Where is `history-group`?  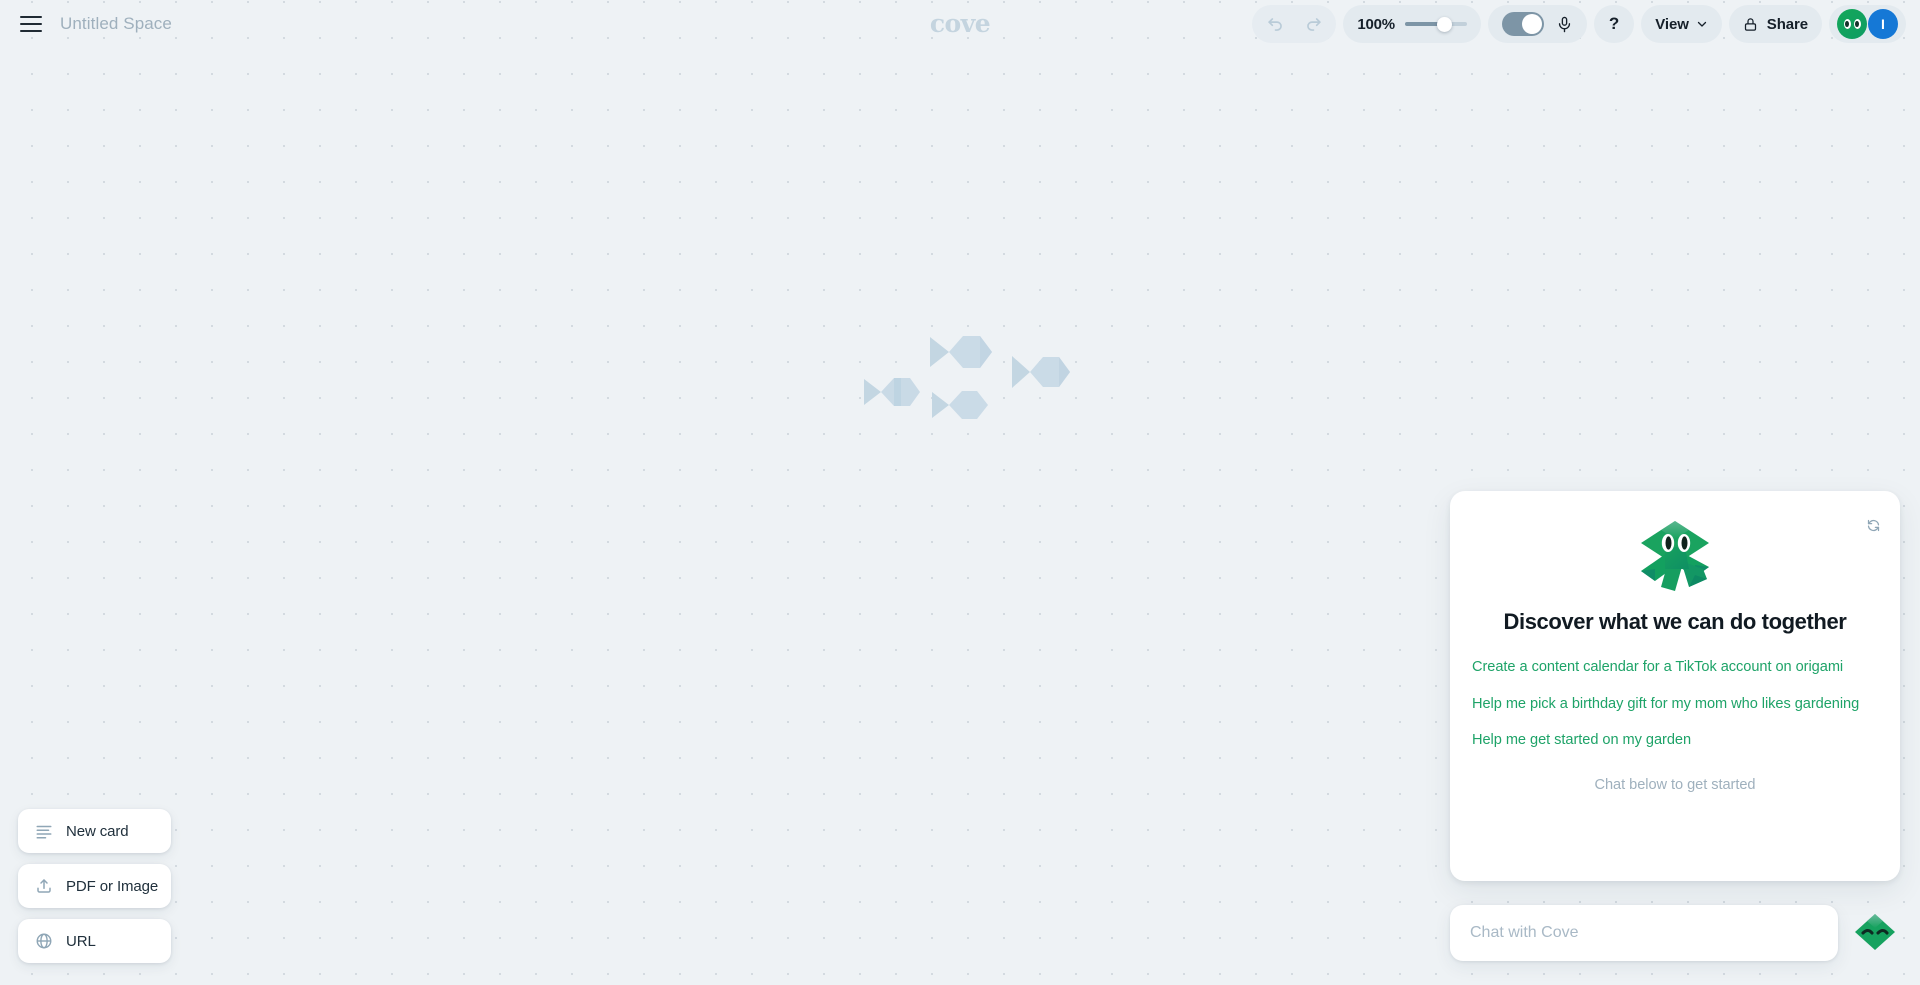 history-group is located at coordinates (1294, 24).